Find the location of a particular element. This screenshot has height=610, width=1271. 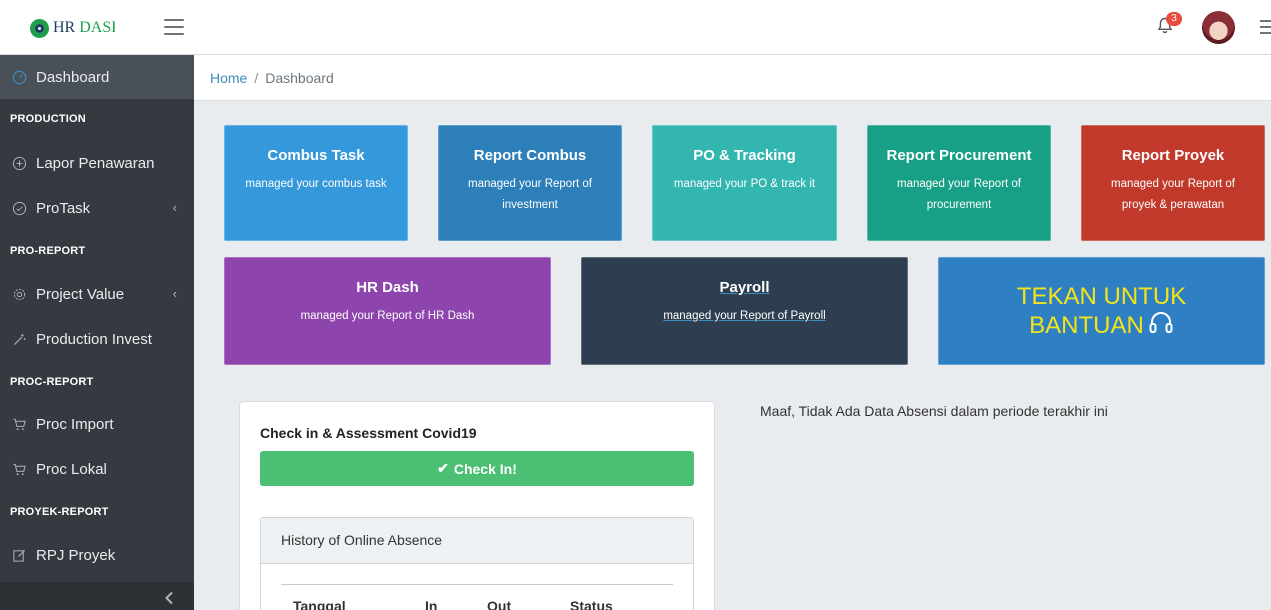

sidebar-footer is located at coordinates (97, 596).